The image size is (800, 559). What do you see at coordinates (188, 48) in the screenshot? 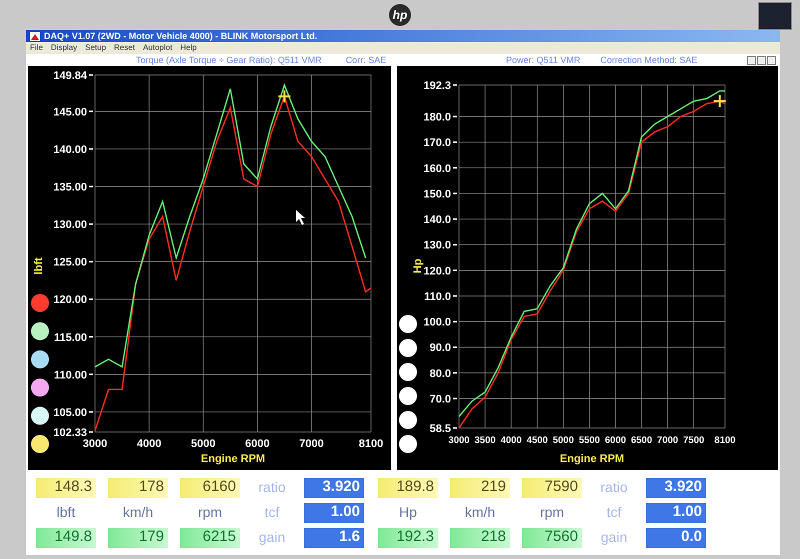
I see `menu-item: Help` at bounding box center [188, 48].